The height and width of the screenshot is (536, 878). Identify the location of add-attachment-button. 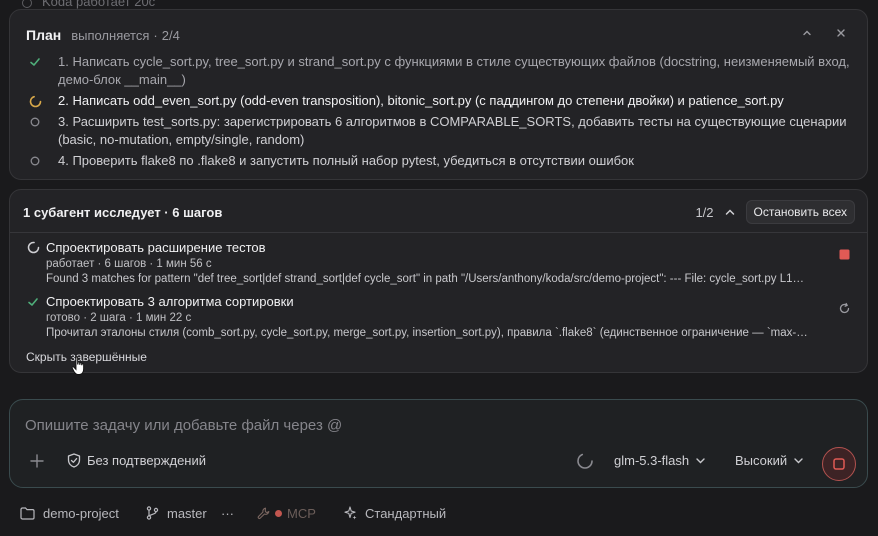
(37, 461).